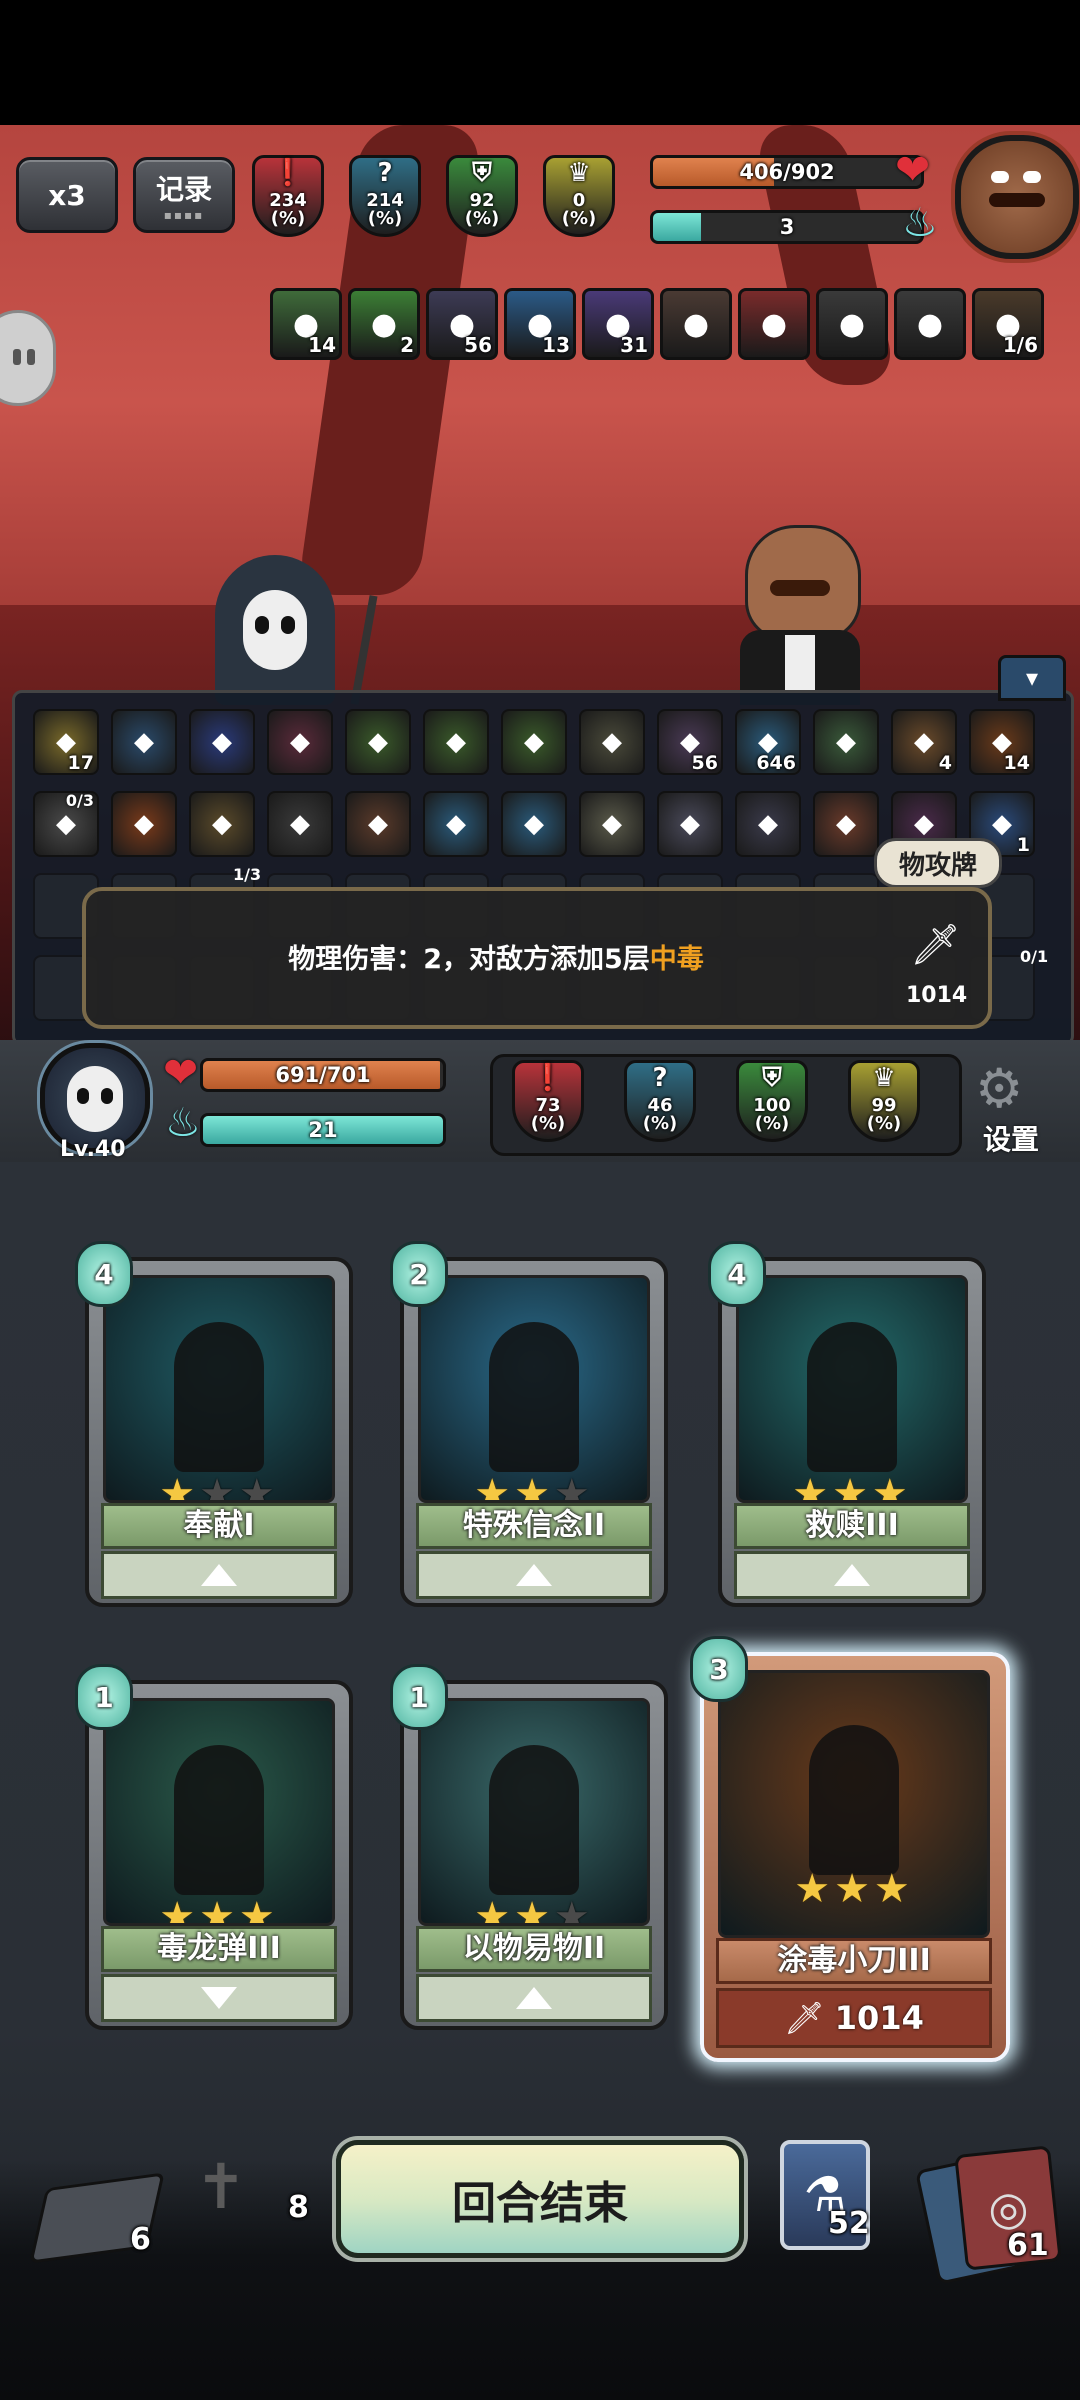 This screenshot has width=1080, height=2400. What do you see at coordinates (1008, 324) in the screenshot?
I see `scroll-icon: ● 1/6` at bounding box center [1008, 324].